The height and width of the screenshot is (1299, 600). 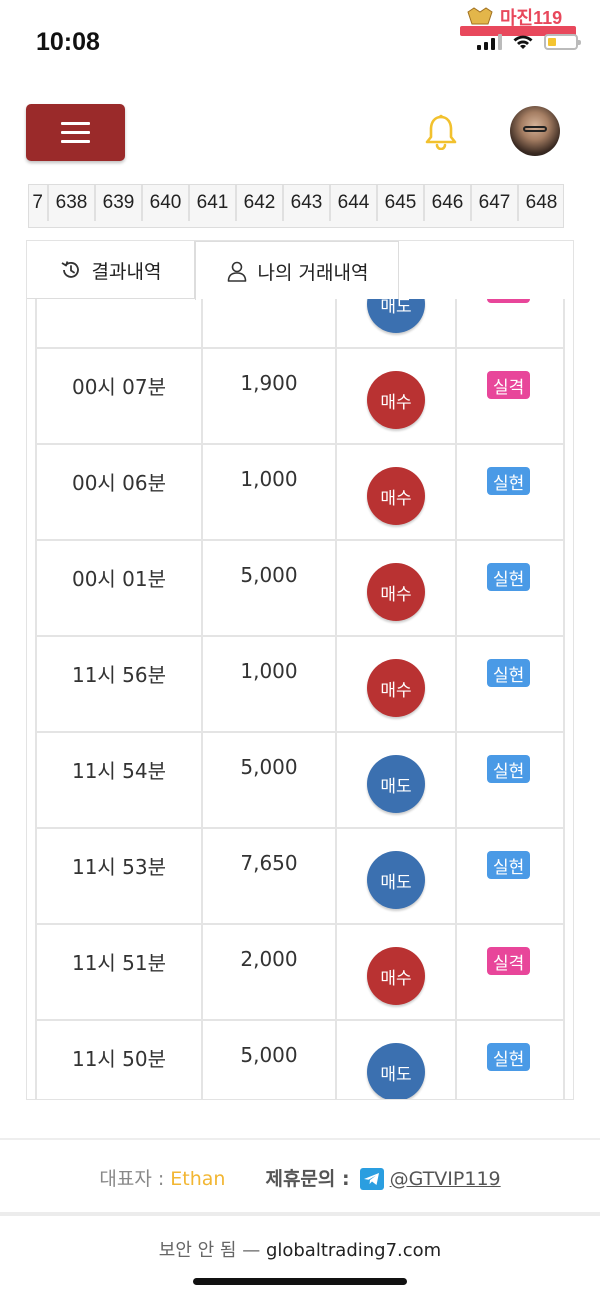 I want to click on tab-results: 결과내역, so click(x=111, y=270).